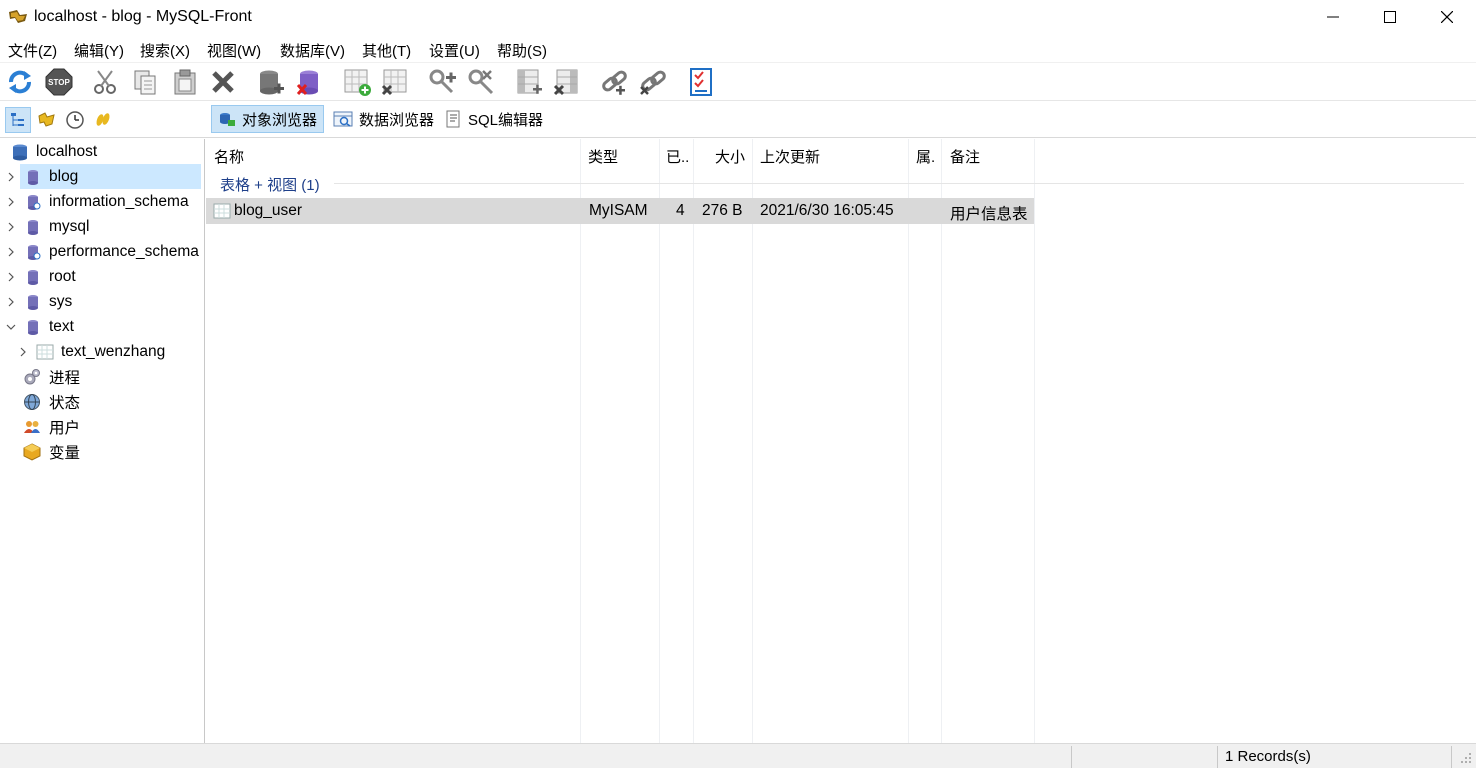 This screenshot has width=1476, height=768. What do you see at coordinates (522, 50) in the screenshot?
I see `menu-help: 帮助(S)` at bounding box center [522, 50].